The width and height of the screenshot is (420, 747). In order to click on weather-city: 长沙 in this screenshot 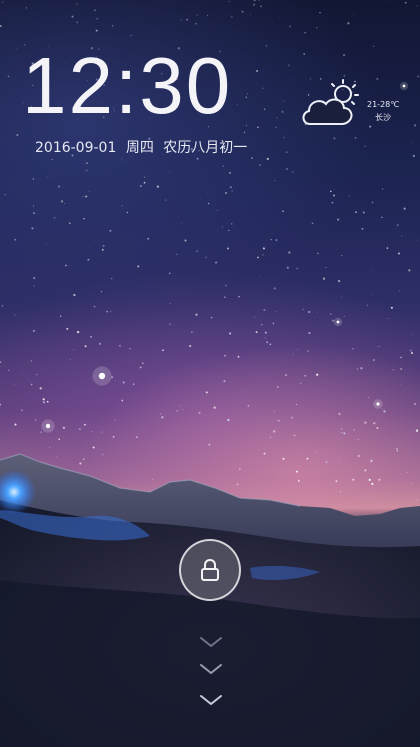, I will do `click(383, 117)`.